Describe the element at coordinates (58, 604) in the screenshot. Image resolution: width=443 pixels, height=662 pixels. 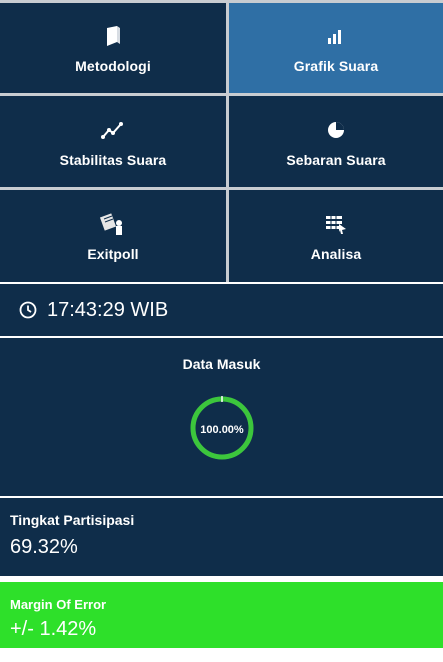
I see `margin-error-label: Margin Of Error` at that location.